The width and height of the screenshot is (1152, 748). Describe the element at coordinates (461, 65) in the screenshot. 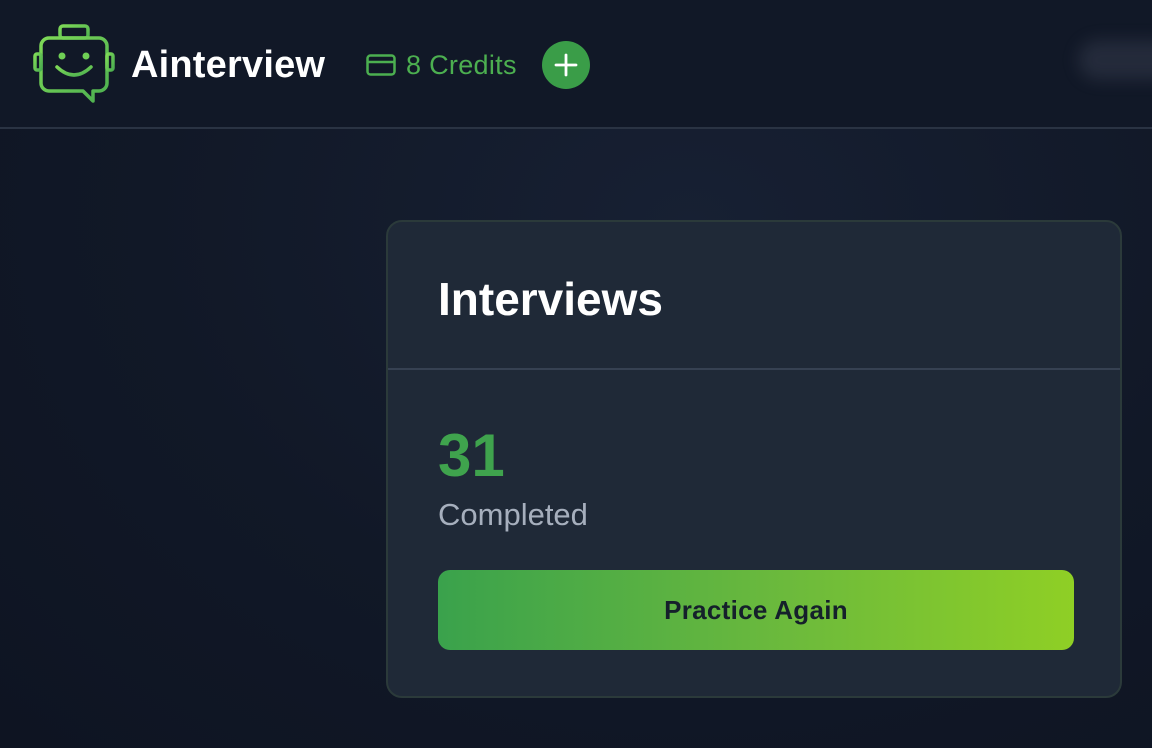

I see `credits-label: 8 Credits` at that location.